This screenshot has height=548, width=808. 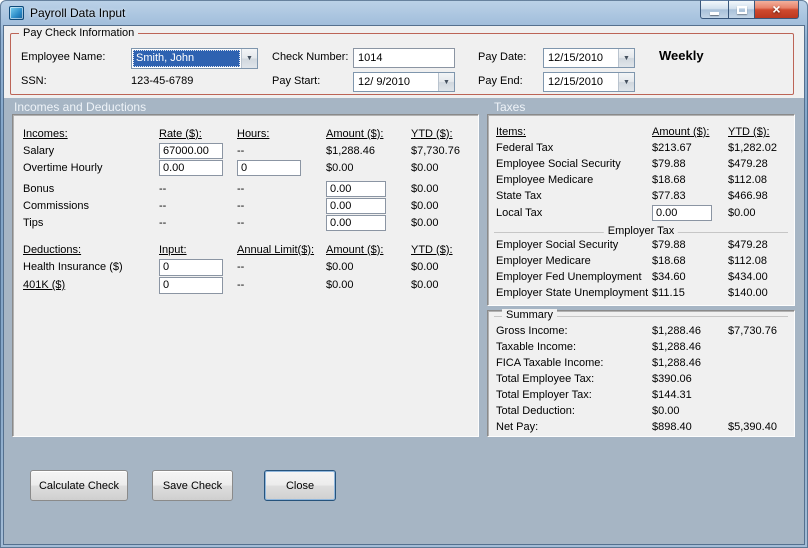 What do you see at coordinates (681, 55) in the screenshot?
I see `pay-frequency-label: Weekly` at bounding box center [681, 55].